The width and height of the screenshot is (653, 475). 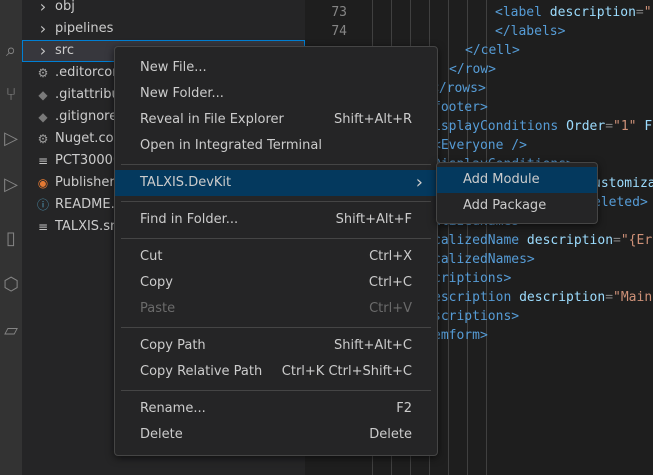 I want to click on code-line: calizedName description="{Er, so click(x=542, y=240).